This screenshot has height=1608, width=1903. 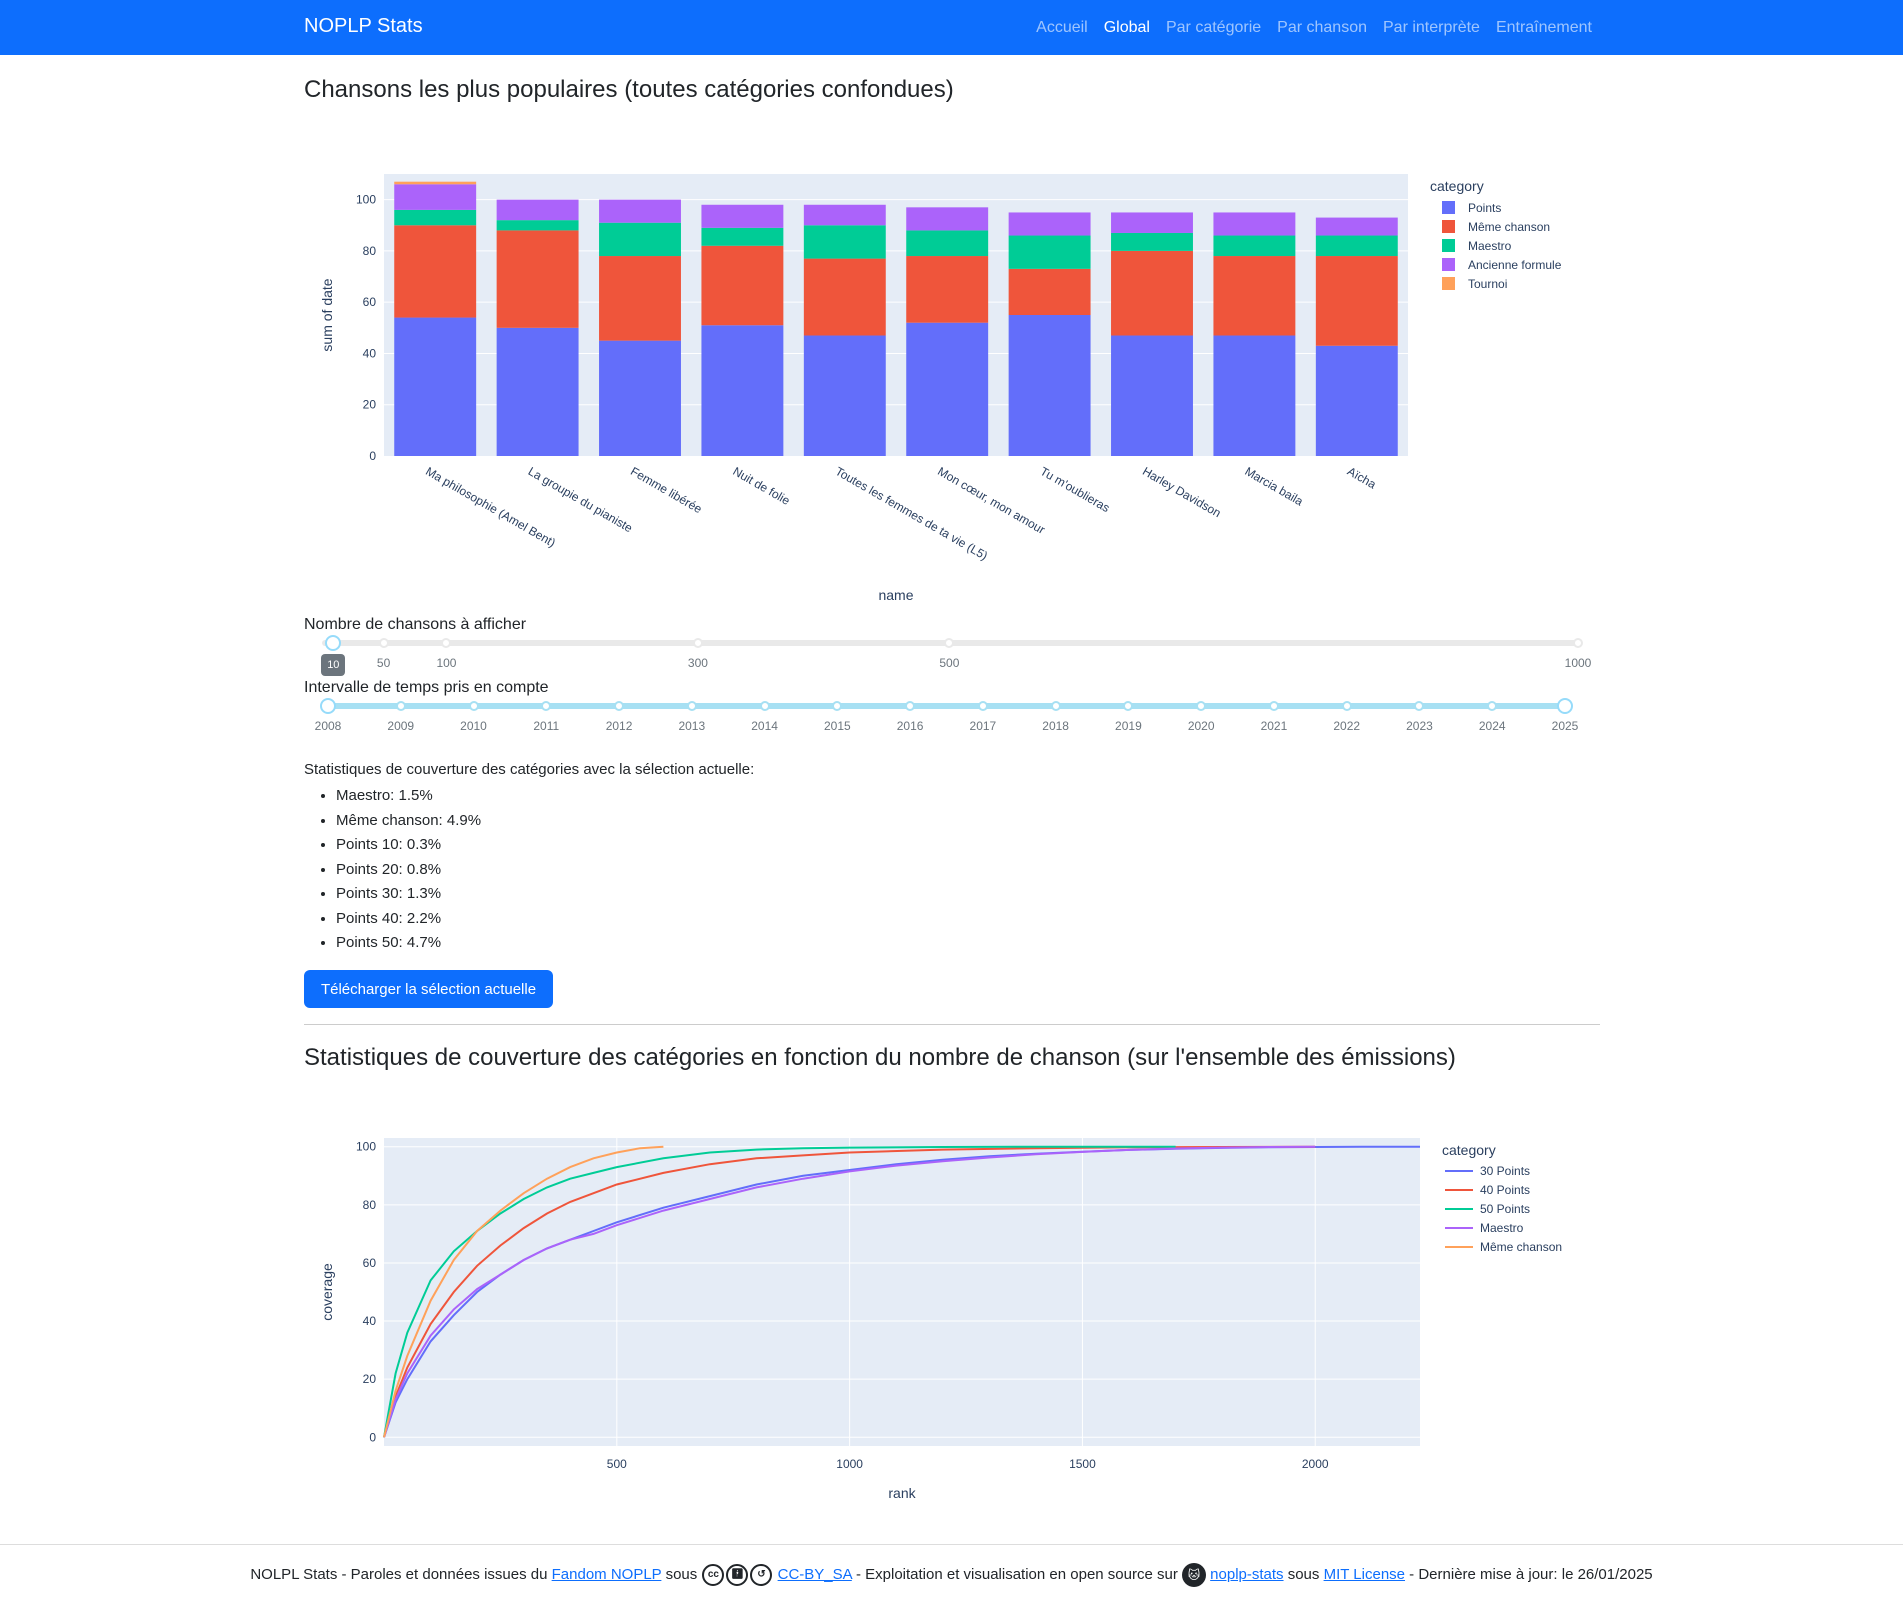 I want to click on cc-icon: cc, so click(x=713, y=1575).